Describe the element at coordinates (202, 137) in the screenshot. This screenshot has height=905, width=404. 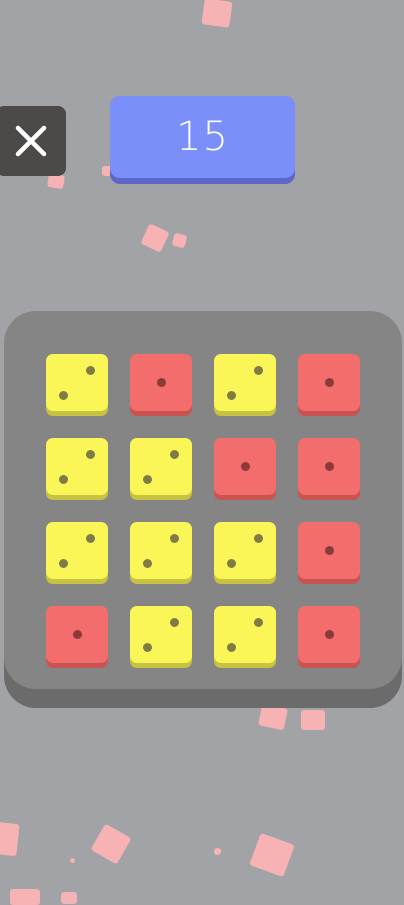
I see `score-value: 15` at that location.